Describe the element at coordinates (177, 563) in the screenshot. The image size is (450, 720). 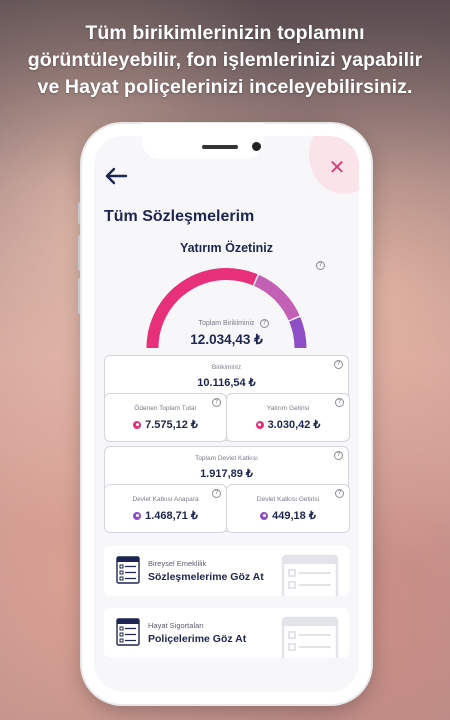
I see `pension-label: Bireysel Emeklilik` at that location.